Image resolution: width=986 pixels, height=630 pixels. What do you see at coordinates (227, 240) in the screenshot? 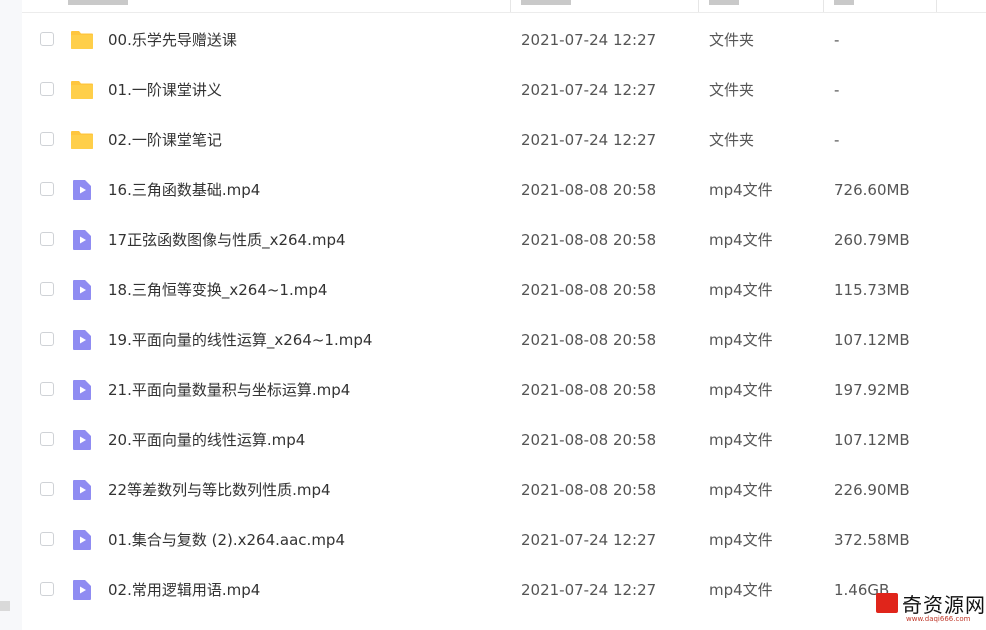
I see `file-name: 17正弦函数图像与性质_x264.mp4` at bounding box center [227, 240].